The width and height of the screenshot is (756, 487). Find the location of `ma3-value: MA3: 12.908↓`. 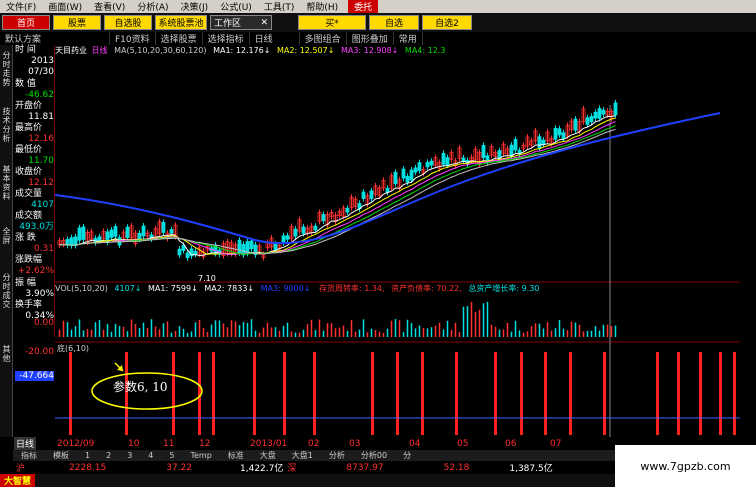

ma3-value: MA3: 12.908↓ is located at coordinates (369, 50).